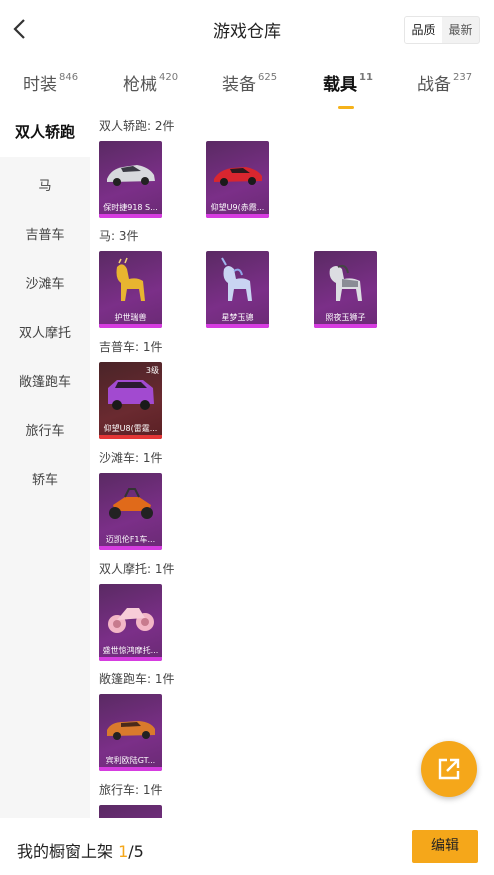 The height and width of the screenshot is (875, 494). I want to click on tab-label: 战备, so click(434, 85).